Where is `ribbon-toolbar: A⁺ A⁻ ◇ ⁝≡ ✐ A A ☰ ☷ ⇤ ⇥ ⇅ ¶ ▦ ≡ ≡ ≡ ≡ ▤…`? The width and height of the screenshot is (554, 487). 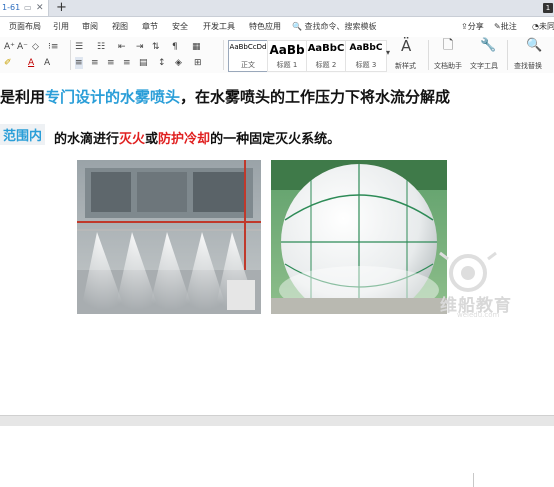 ribbon-toolbar: A⁺ A⁻ ◇ ⁝≡ ✐ A A ☰ ☷ ⇤ ⇥ ⇅ ¶ ▦ ≡ ≡ ≡ ≡ ▤… is located at coordinates (277, 55).